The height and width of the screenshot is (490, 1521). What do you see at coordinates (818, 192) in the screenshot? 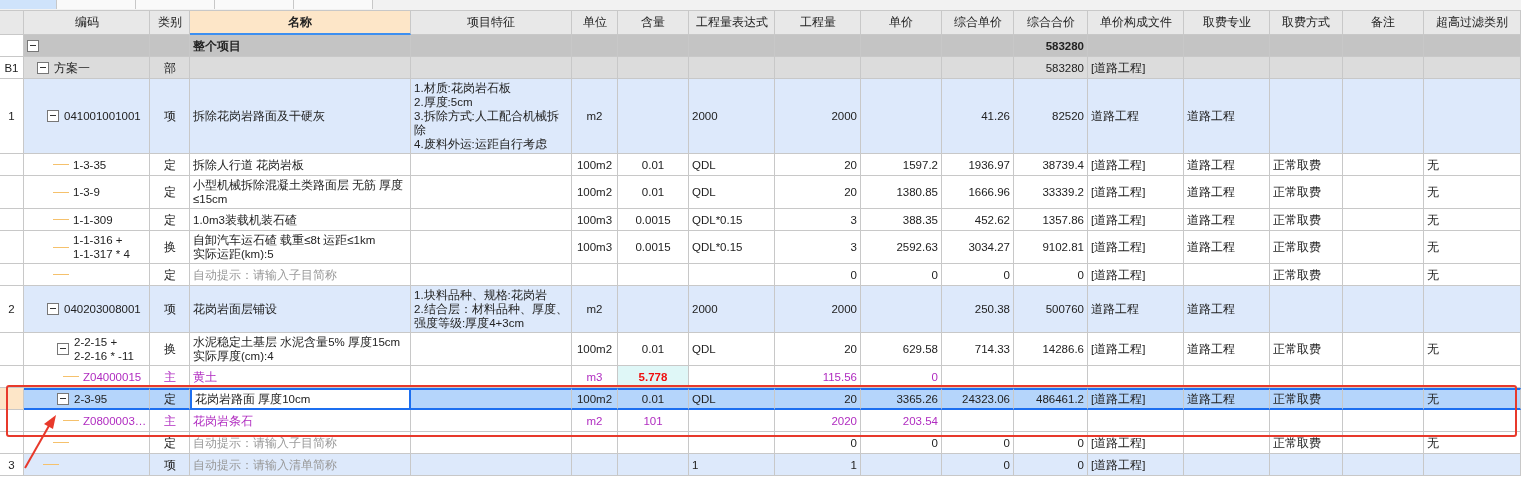
I see `table-cell: 20` at bounding box center [818, 192].